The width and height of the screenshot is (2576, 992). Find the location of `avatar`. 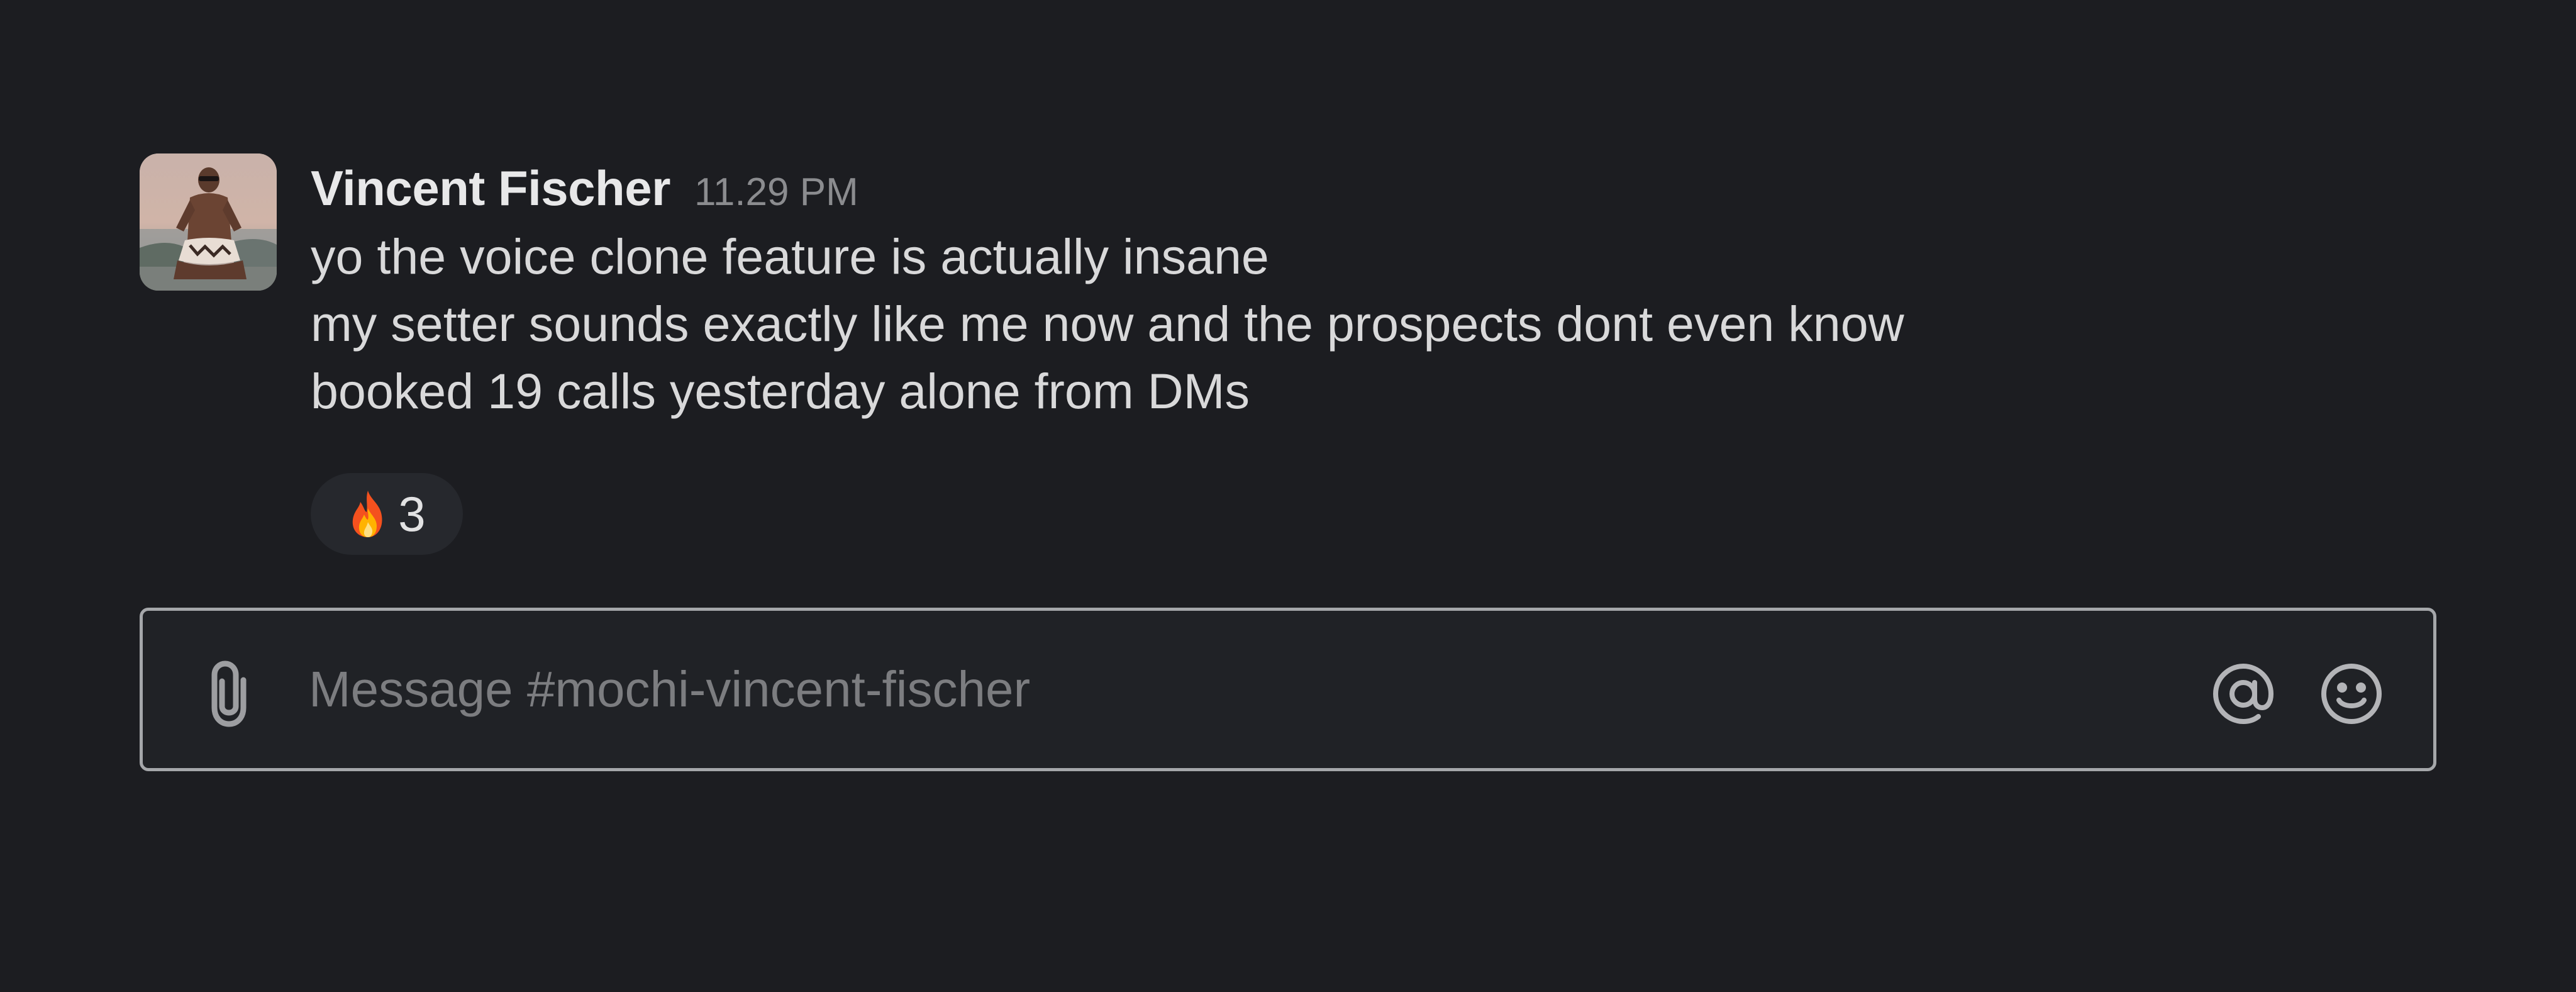

avatar is located at coordinates (208, 222).